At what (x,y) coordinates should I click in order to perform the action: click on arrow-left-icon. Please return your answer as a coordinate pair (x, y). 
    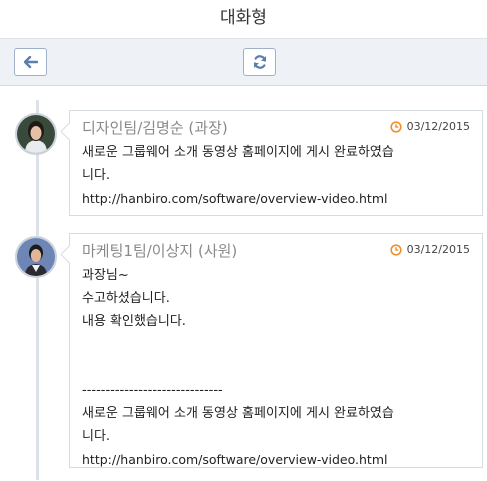
    Looking at the image, I should click on (30, 62).